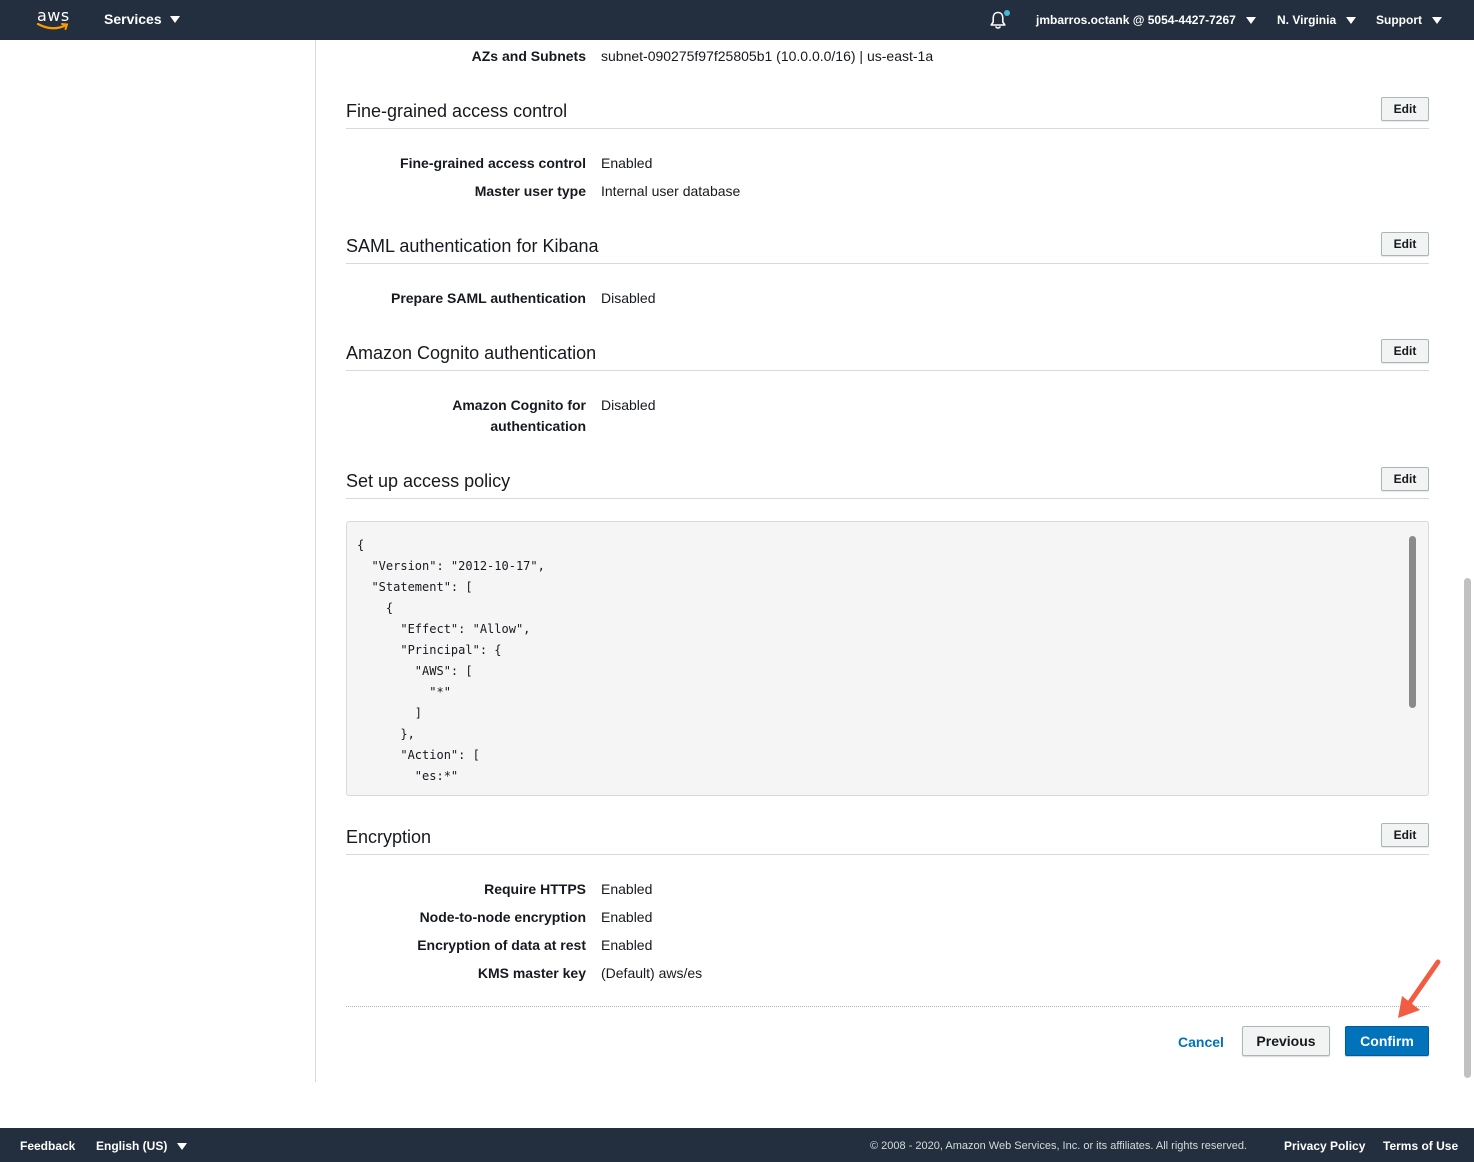 The height and width of the screenshot is (1162, 1474). I want to click on section-title: SAML authentication for Kibana, so click(472, 246).